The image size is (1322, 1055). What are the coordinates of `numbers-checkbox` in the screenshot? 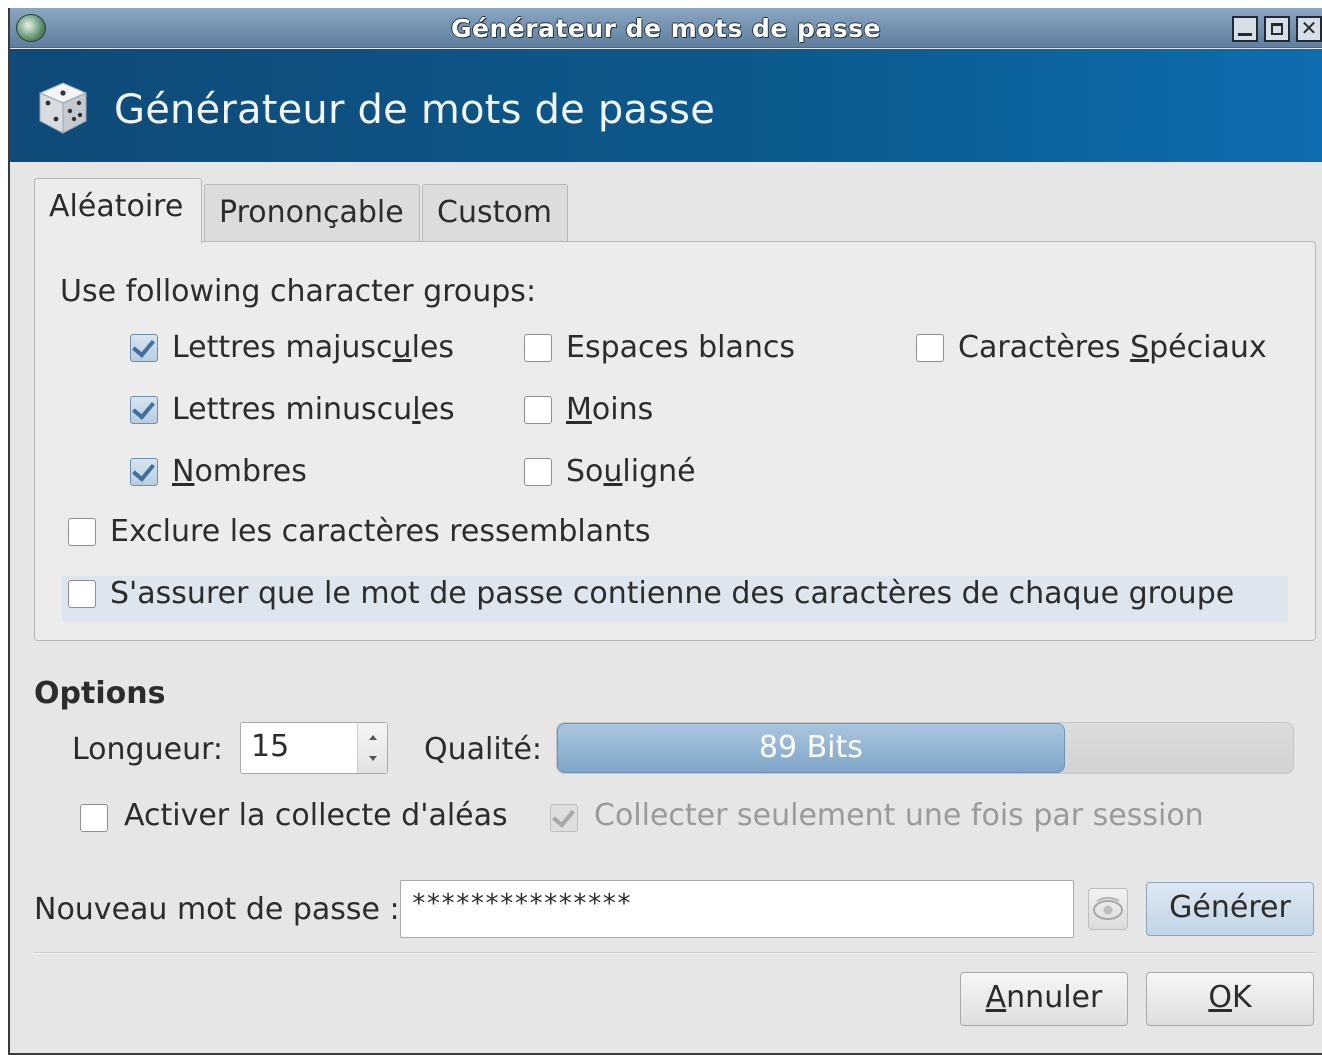 It's located at (144, 472).